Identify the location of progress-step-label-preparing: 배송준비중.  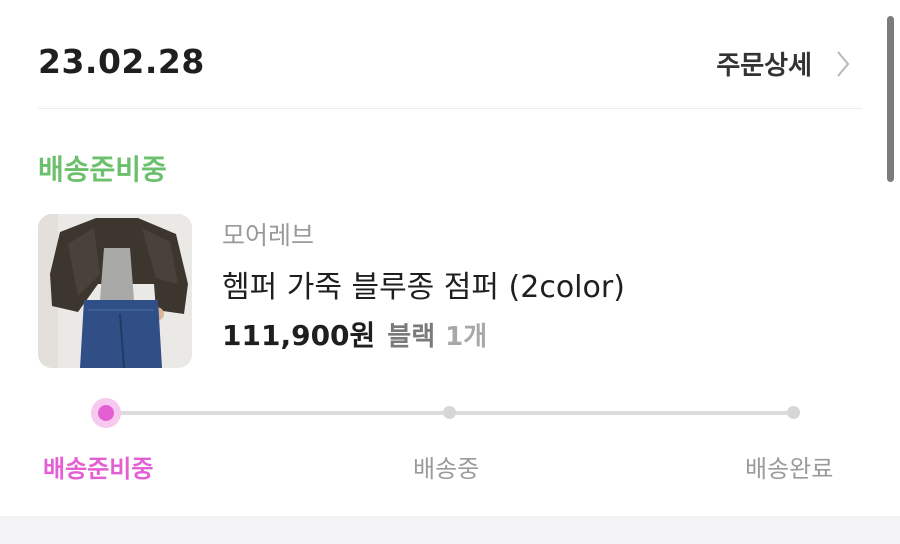
(98, 469).